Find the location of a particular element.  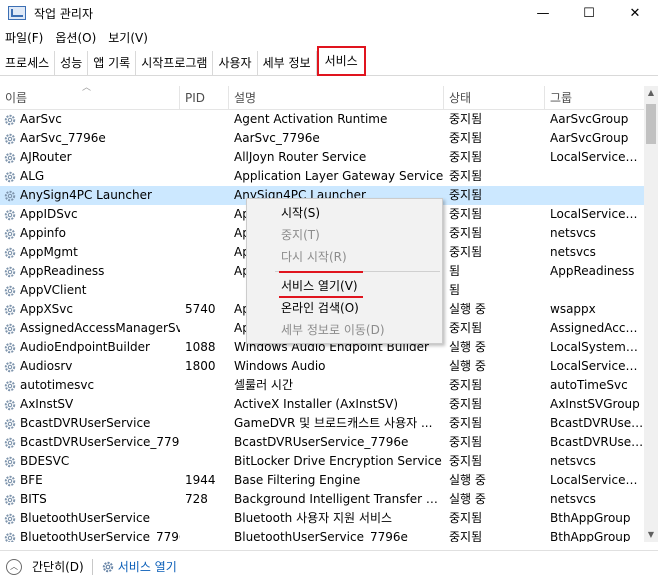

service-name-cell: AudioEndpointBuilder is located at coordinates (90, 347).